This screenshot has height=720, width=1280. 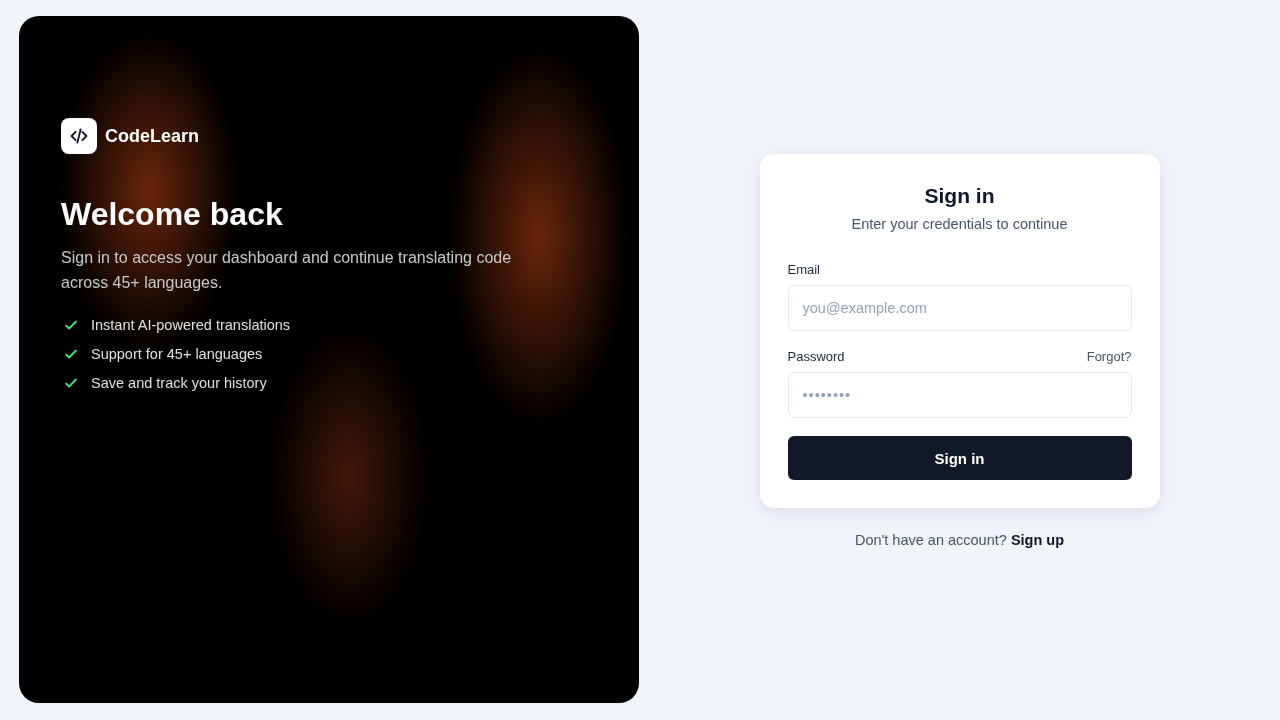 I want to click on form-subtitle: Enter your credentials to continue, so click(x=959, y=224).